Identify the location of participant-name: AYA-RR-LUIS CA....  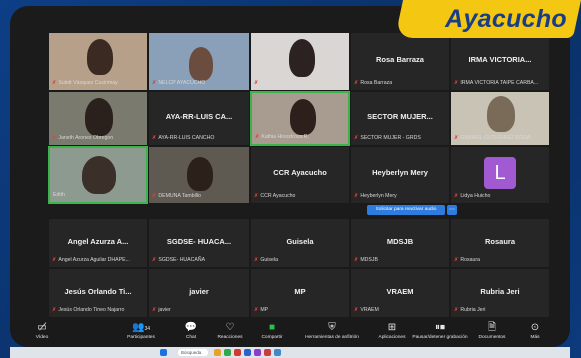
(199, 117).